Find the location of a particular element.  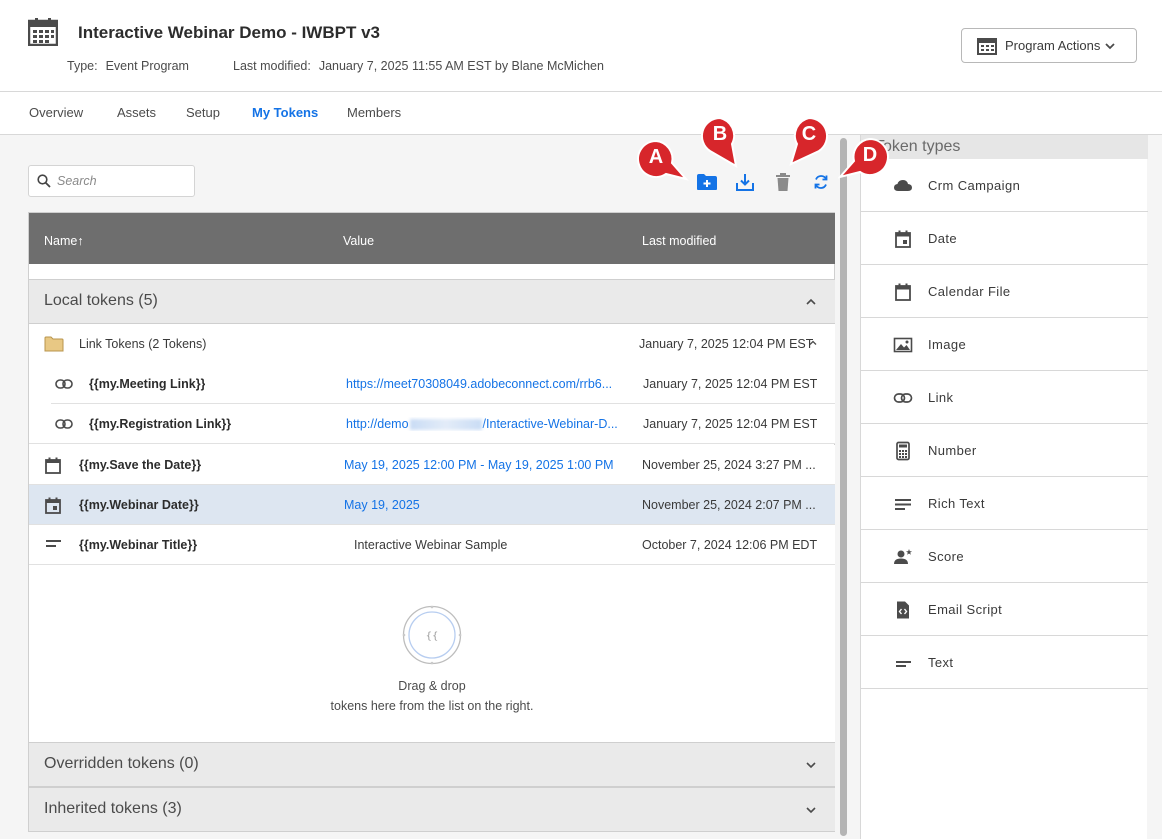

token-type-label: Link is located at coordinates (941, 397).